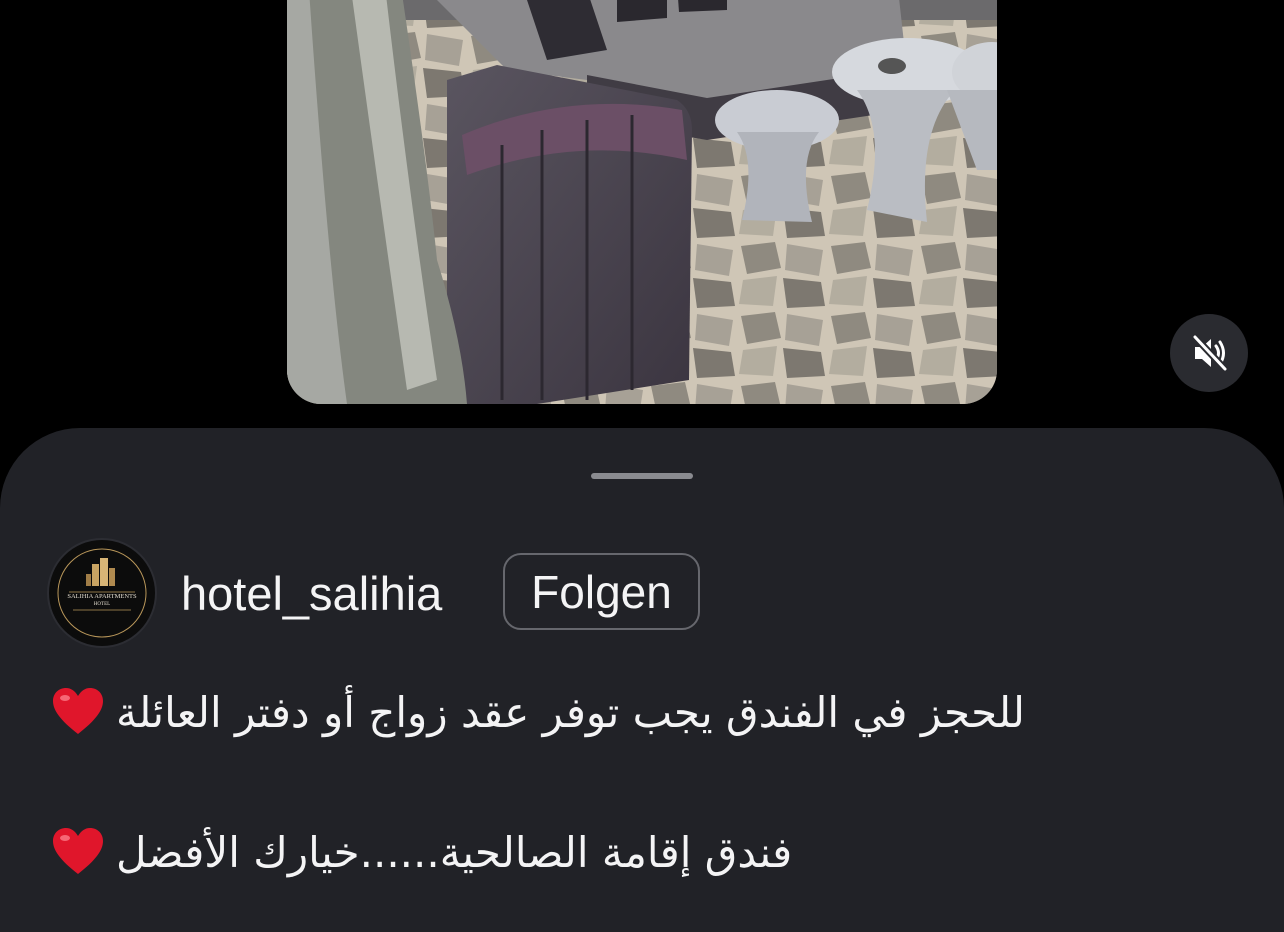  I want to click on caption-line: فندق إقامة الصالحية......خيارك الأفضل, so click(421, 852).